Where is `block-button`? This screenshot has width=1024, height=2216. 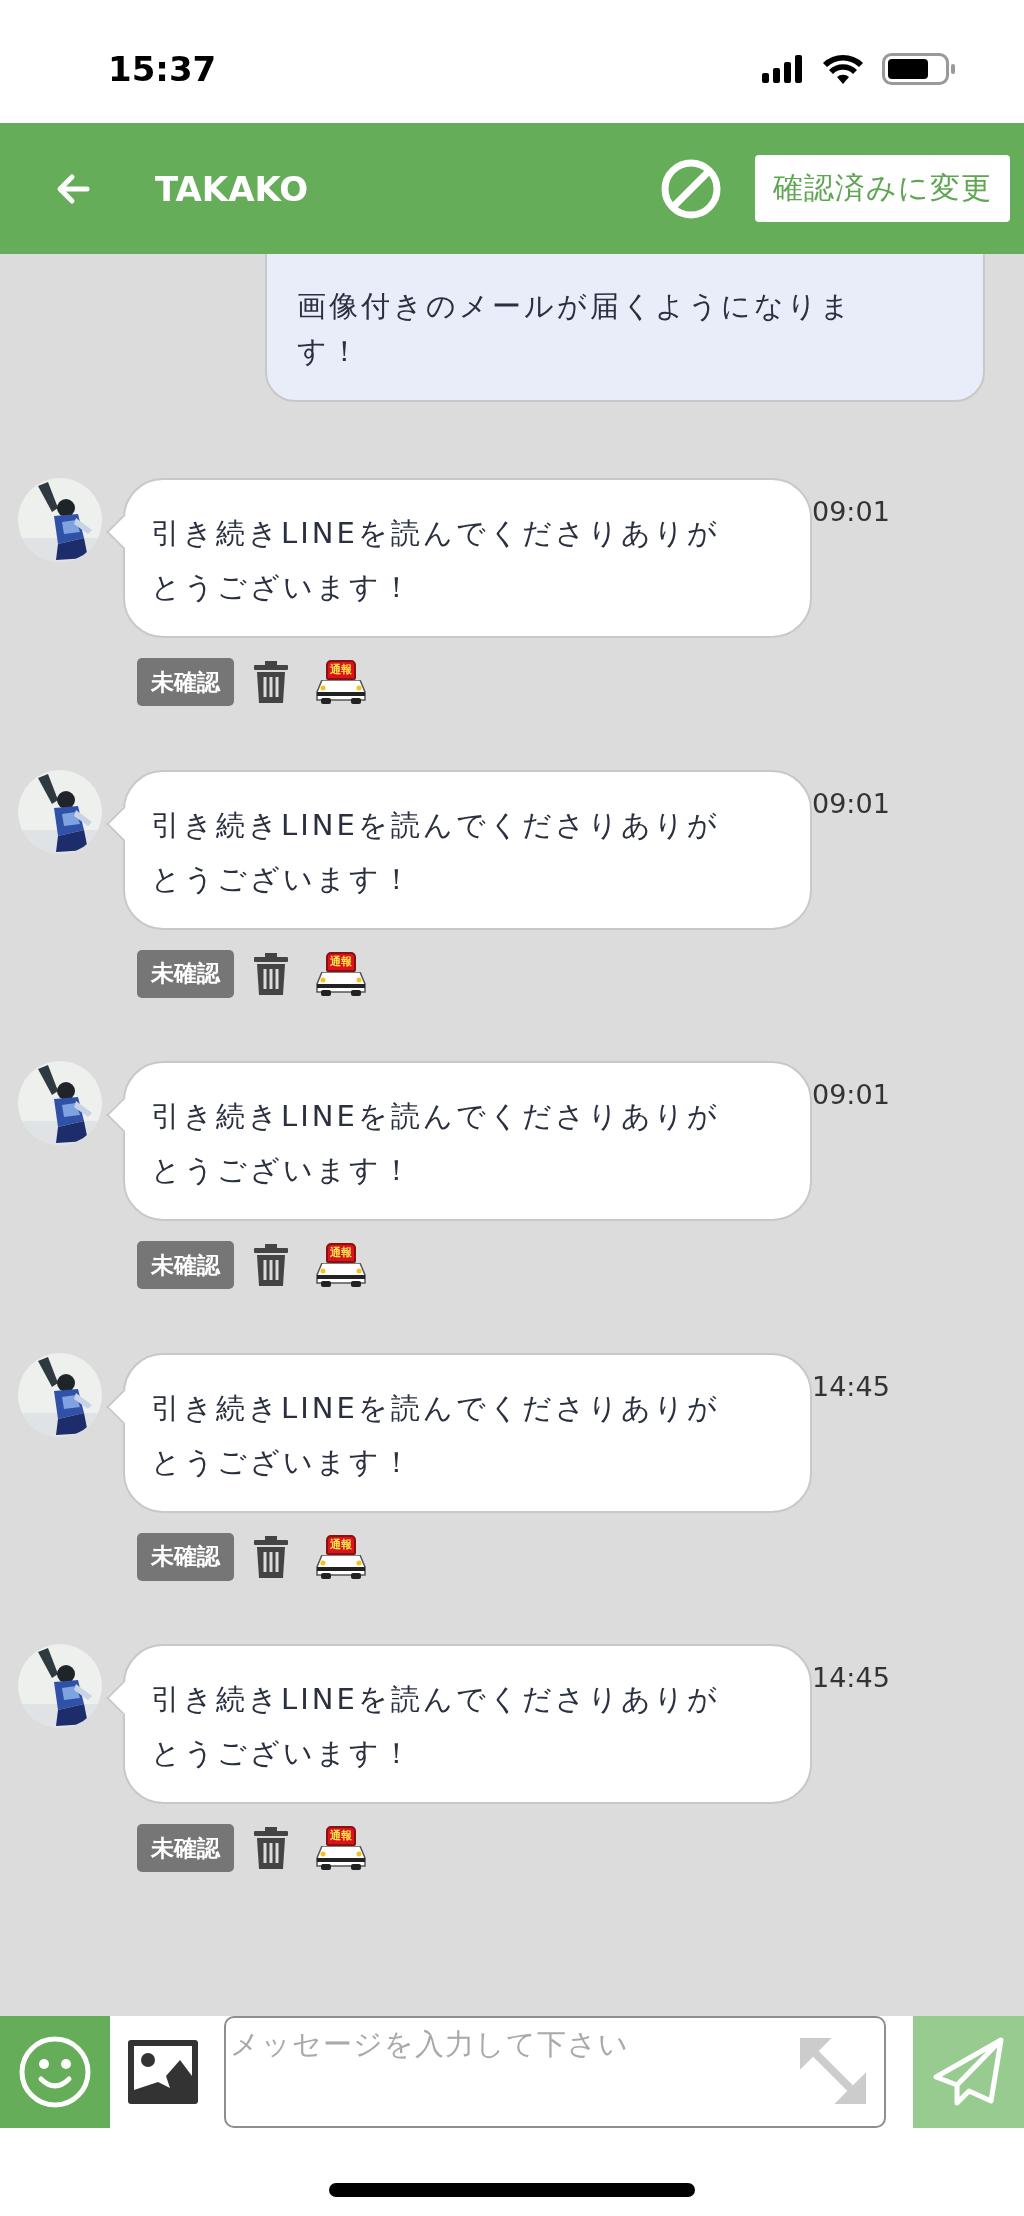 block-button is located at coordinates (691, 188).